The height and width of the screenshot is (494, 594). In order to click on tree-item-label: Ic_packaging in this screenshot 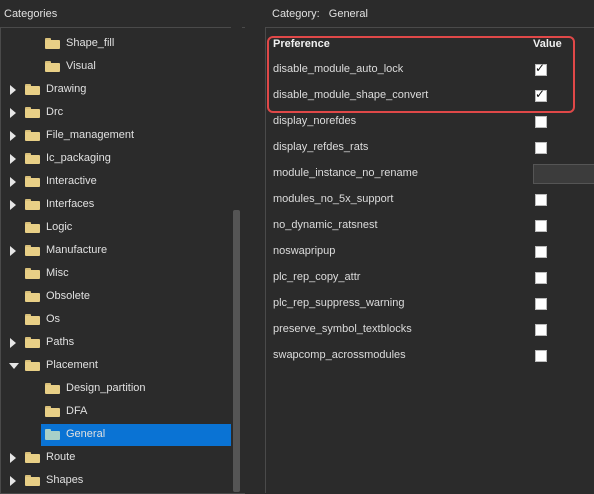, I will do `click(78, 158)`.